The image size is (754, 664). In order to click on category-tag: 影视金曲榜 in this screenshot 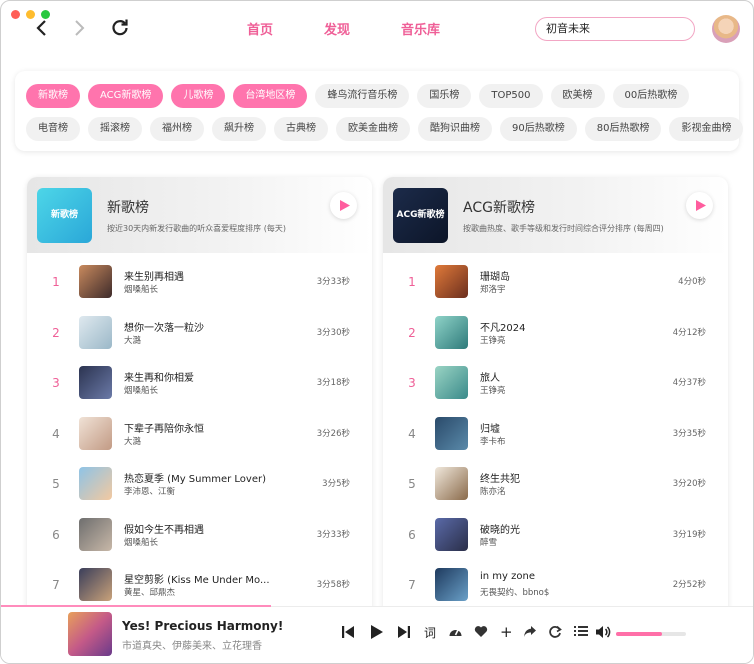, I will do `click(706, 129)`.